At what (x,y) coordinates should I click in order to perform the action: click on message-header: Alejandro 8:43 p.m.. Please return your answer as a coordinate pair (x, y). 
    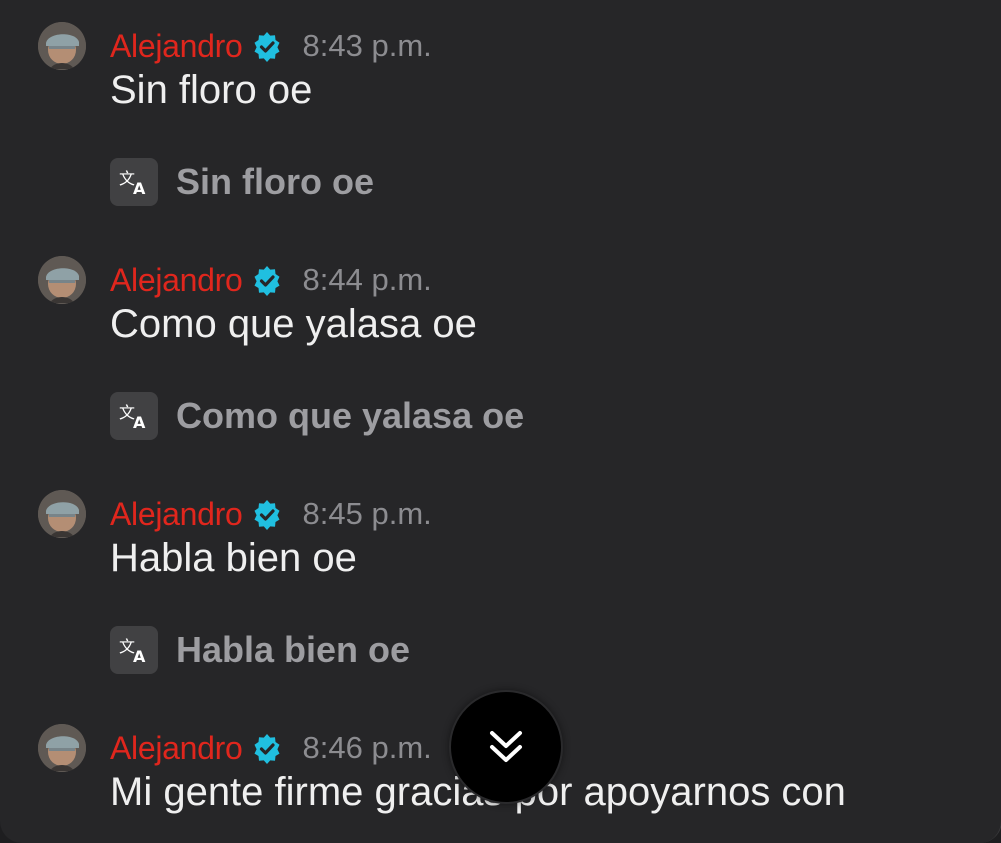
    Looking at the image, I should click on (271, 46).